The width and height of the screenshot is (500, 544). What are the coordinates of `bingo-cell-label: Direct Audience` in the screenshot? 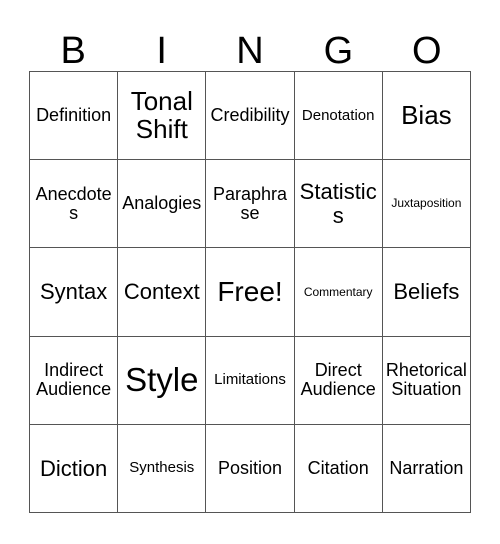 It's located at (338, 380).